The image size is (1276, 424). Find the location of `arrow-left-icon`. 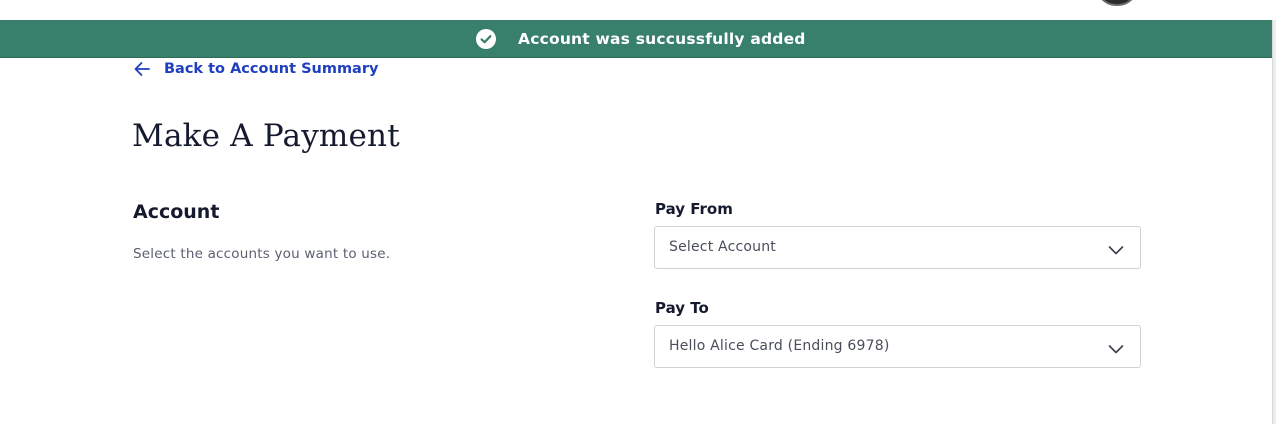

arrow-left-icon is located at coordinates (142, 69).